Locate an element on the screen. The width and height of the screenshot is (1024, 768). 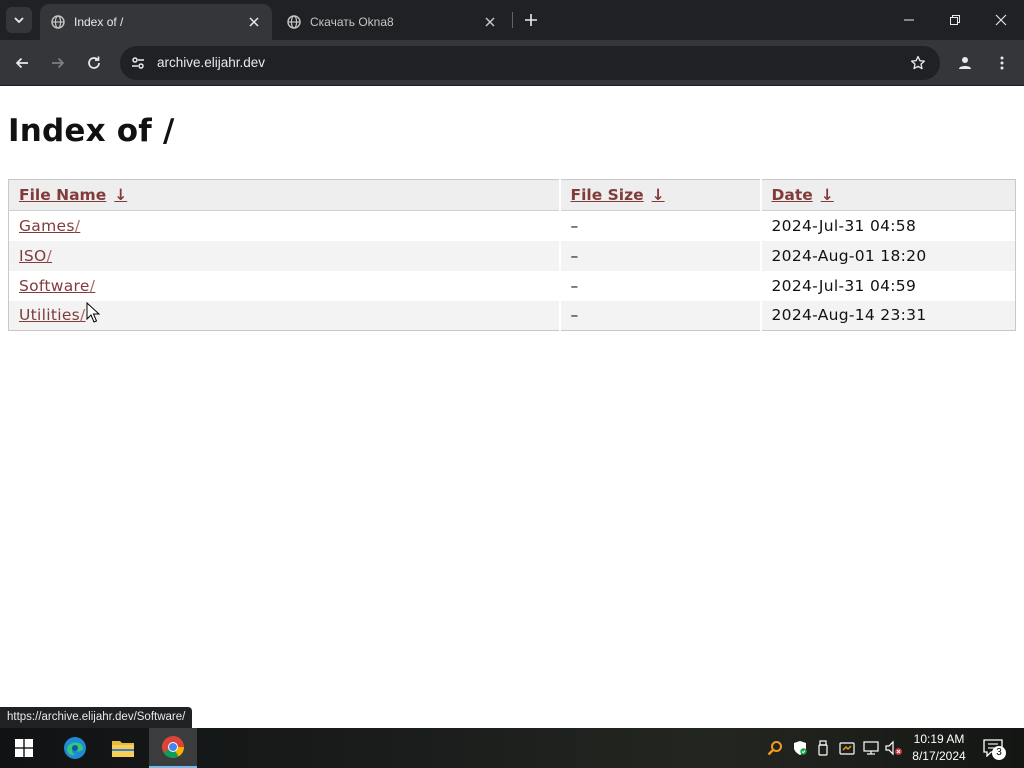
tab-title: Скачать Okna8 is located at coordinates (352, 22).